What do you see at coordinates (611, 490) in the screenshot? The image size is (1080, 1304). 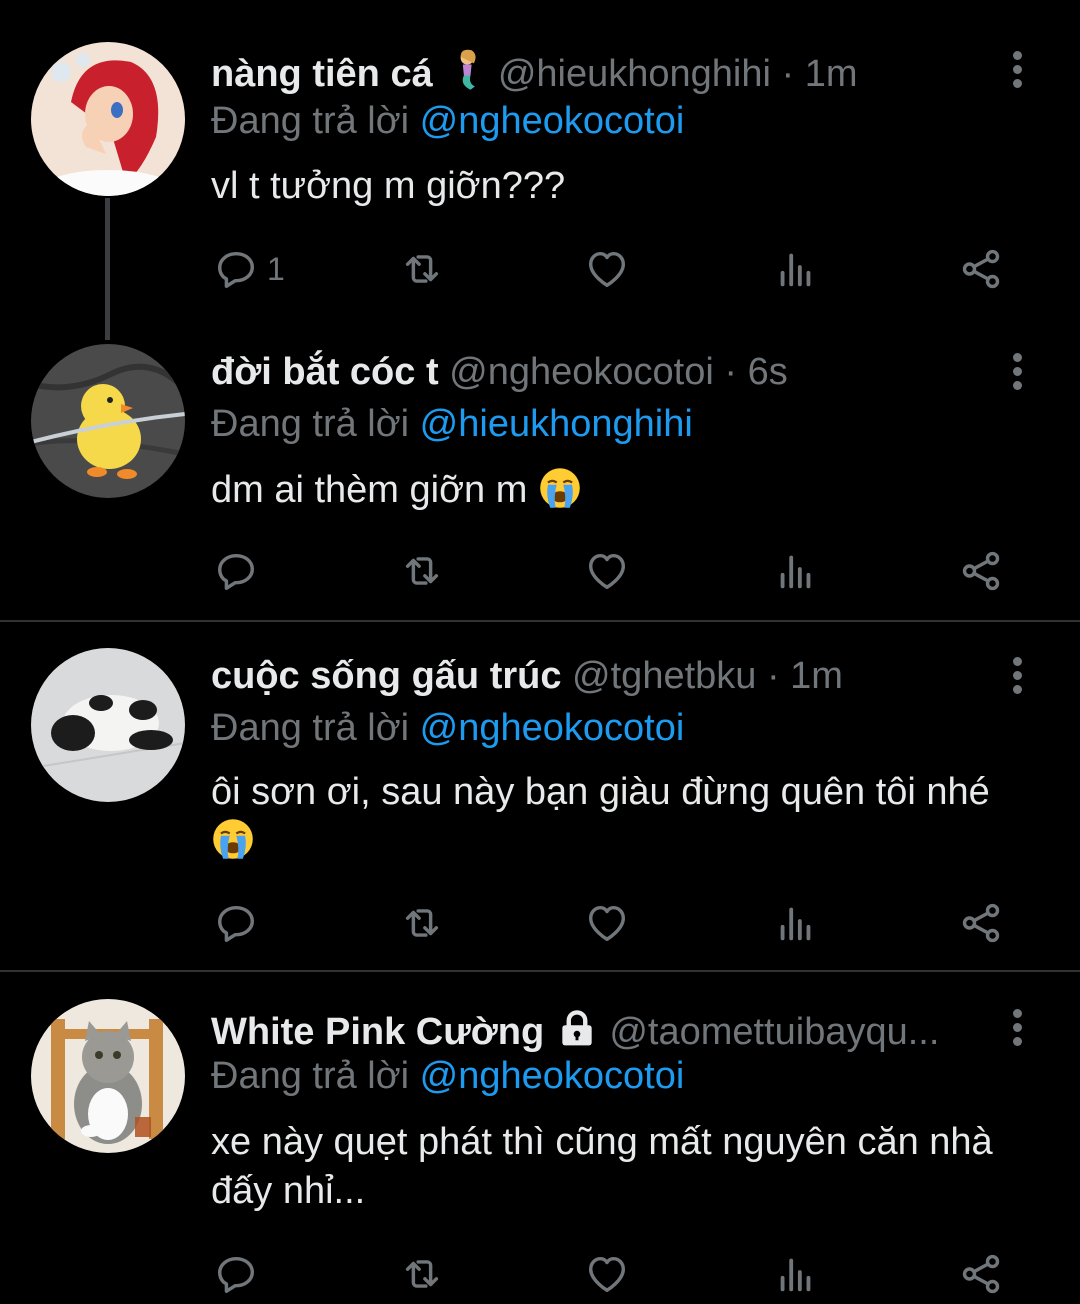 I see `tweet-text: dm ai thèm giỡn m` at bounding box center [611, 490].